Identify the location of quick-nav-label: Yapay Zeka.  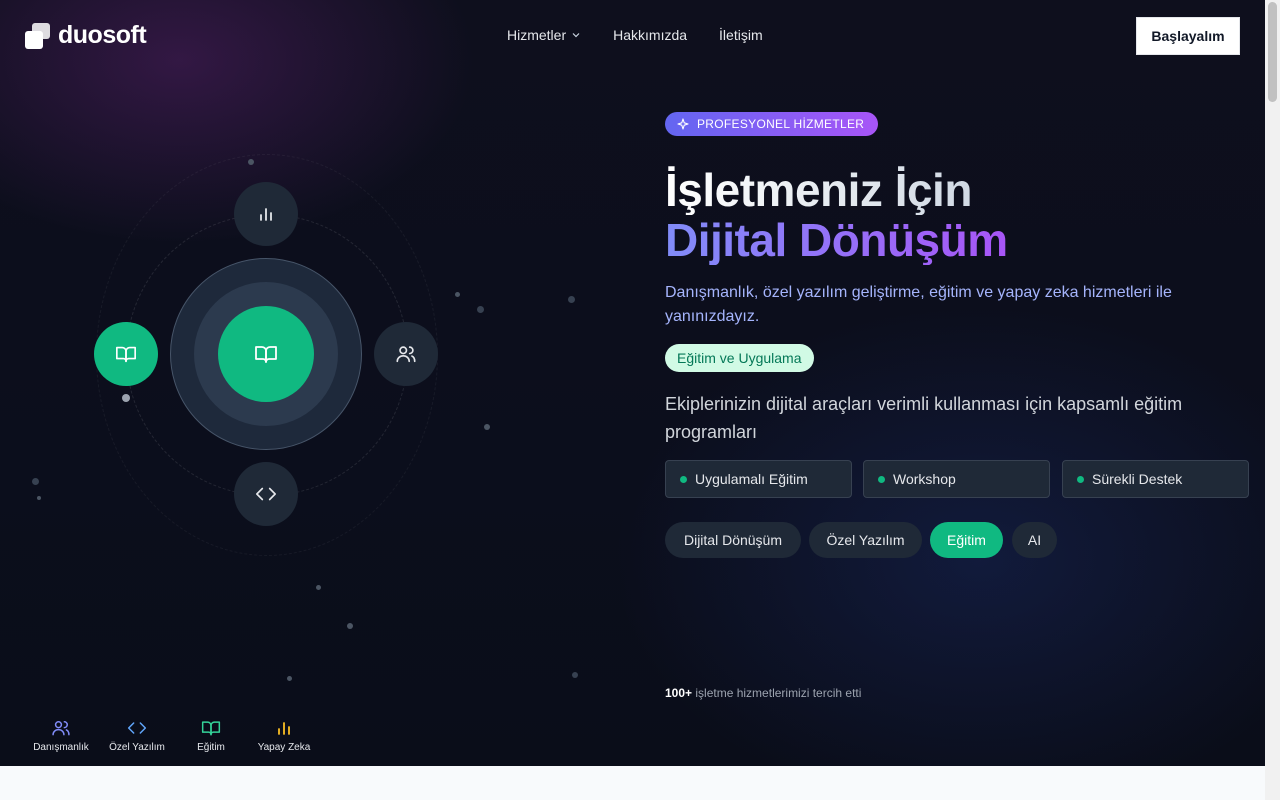
(284, 747).